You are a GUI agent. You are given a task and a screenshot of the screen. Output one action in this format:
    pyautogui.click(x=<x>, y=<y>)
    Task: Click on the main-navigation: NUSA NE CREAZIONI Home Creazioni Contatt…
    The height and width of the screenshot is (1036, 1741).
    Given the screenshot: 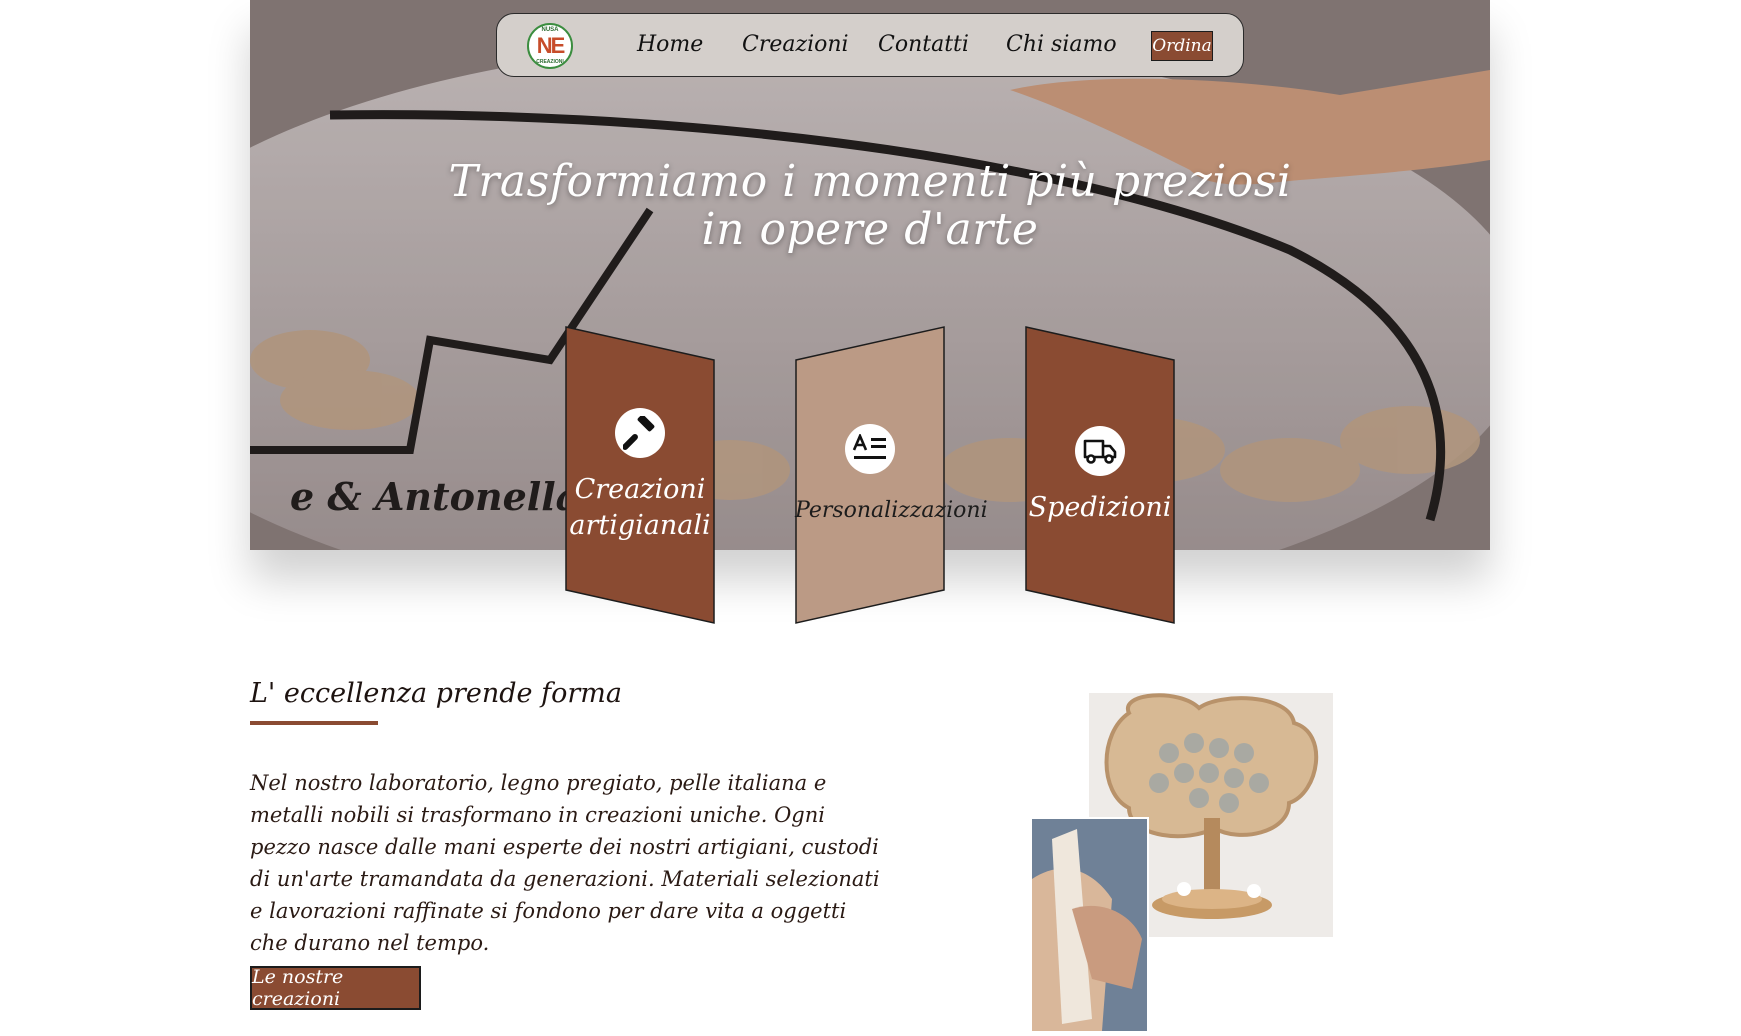 What is the action you would take?
    pyautogui.click(x=870, y=45)
    